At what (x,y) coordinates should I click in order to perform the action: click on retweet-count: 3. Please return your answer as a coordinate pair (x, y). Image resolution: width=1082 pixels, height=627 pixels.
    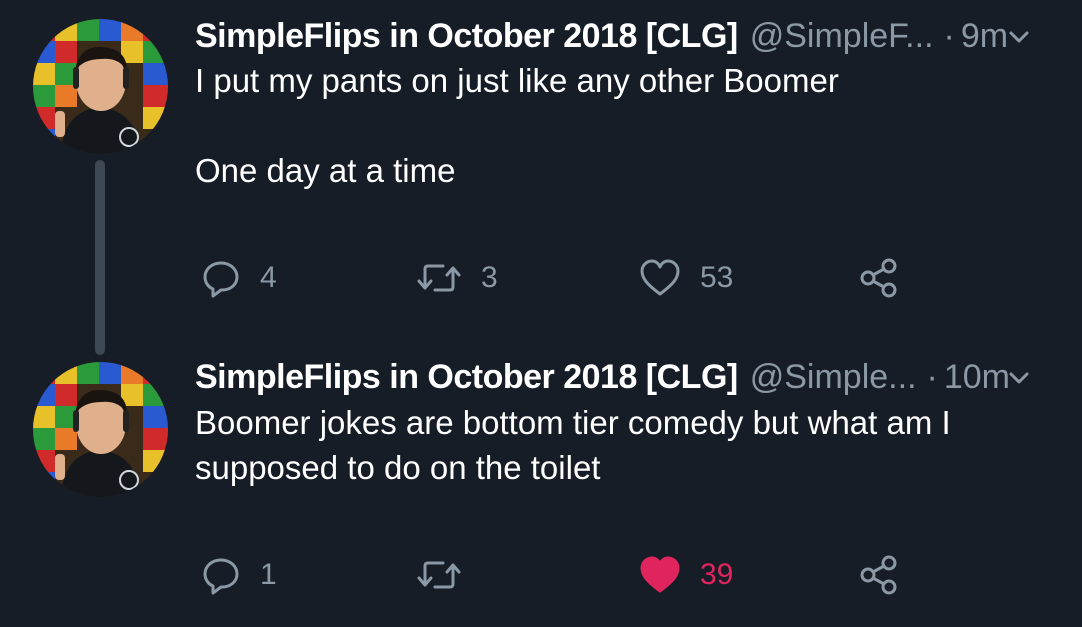
    Looking at the image, I should click on (489, 277).